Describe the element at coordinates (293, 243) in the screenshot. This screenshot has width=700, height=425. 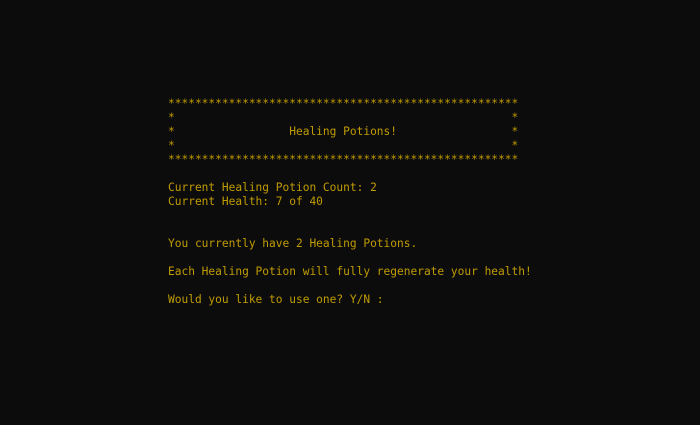
I see `potions-owned-message: You currently have 2 Healing Potions.` at that location.